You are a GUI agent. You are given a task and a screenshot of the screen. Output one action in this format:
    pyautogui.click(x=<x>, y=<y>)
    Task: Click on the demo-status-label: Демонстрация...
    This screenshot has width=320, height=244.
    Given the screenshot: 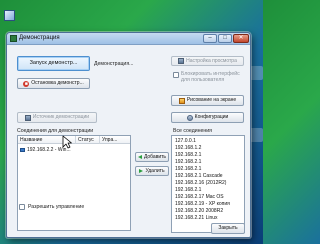 What is the action you would take?
    pyautogui.click(x=114, y=64)
    